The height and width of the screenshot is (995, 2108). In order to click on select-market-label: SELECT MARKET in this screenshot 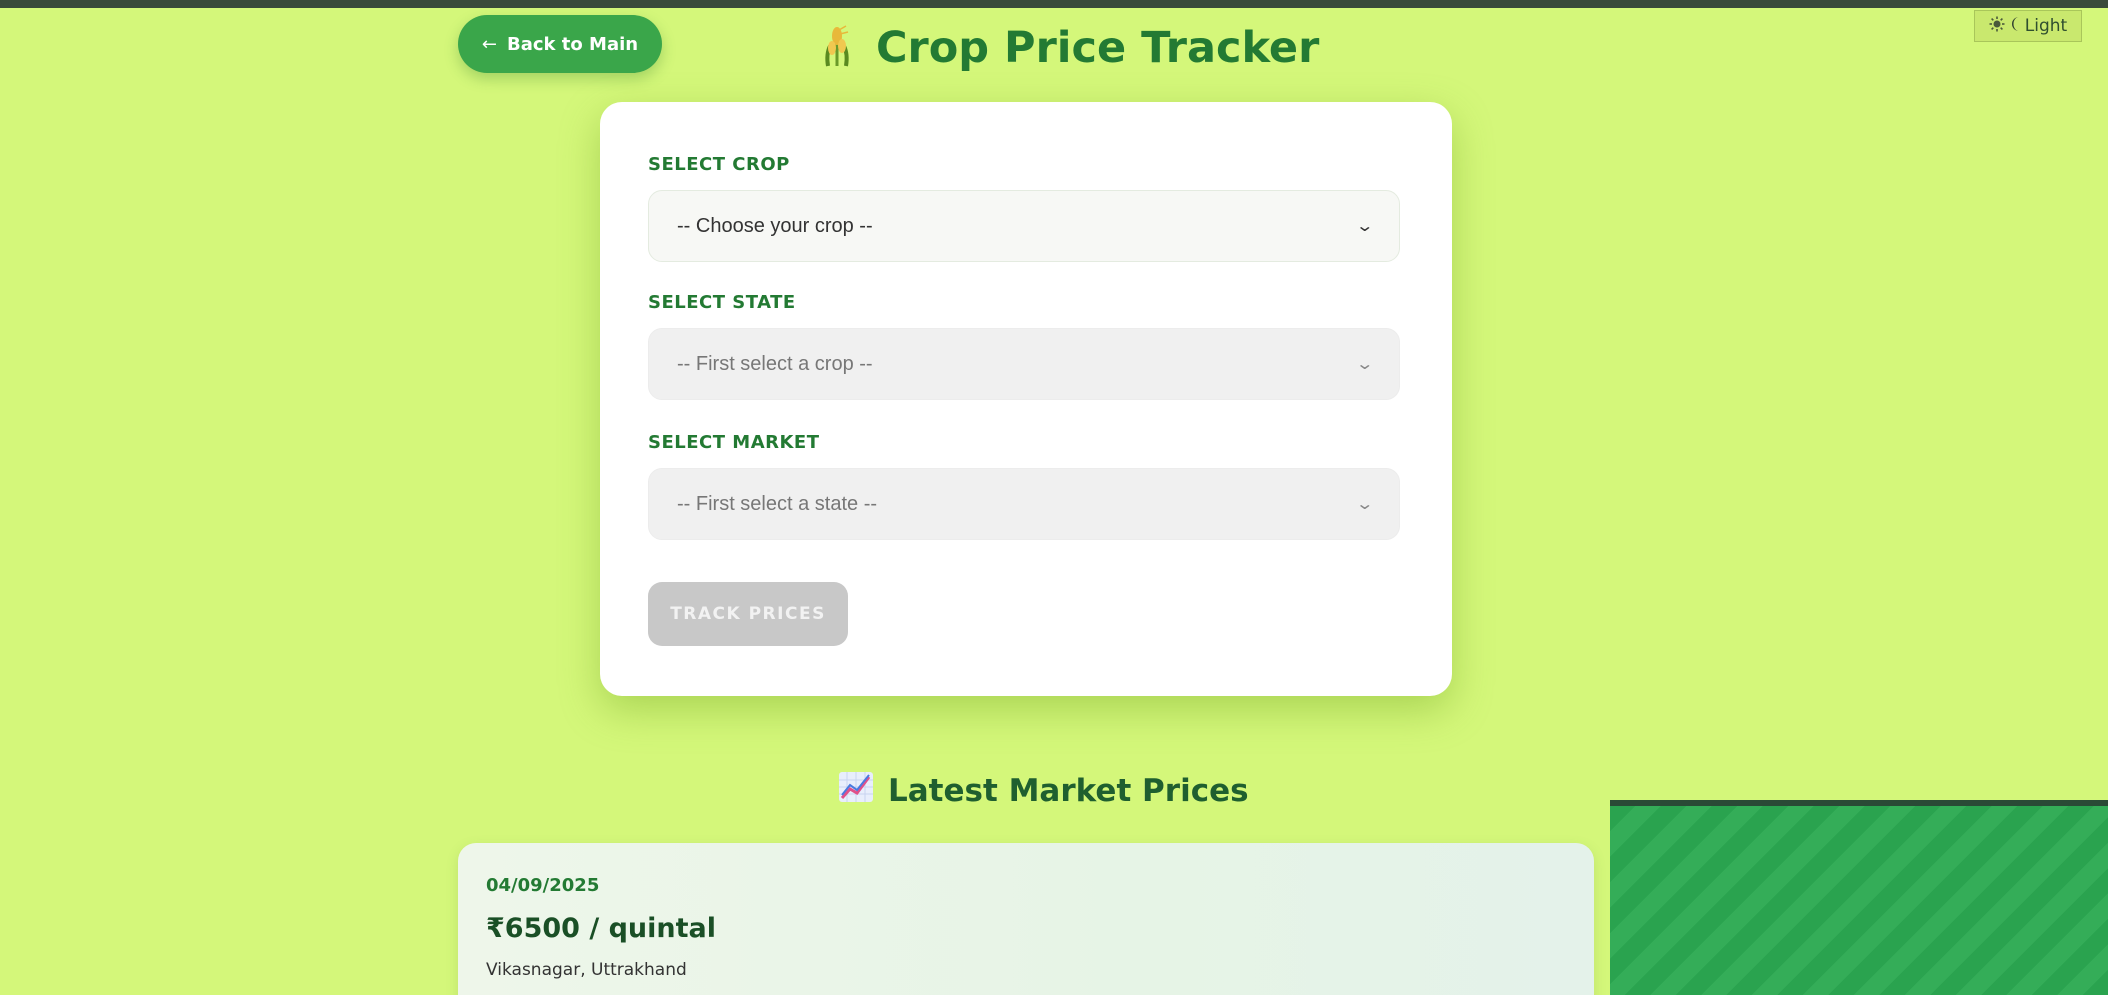, I will do `click(734, 442)`.